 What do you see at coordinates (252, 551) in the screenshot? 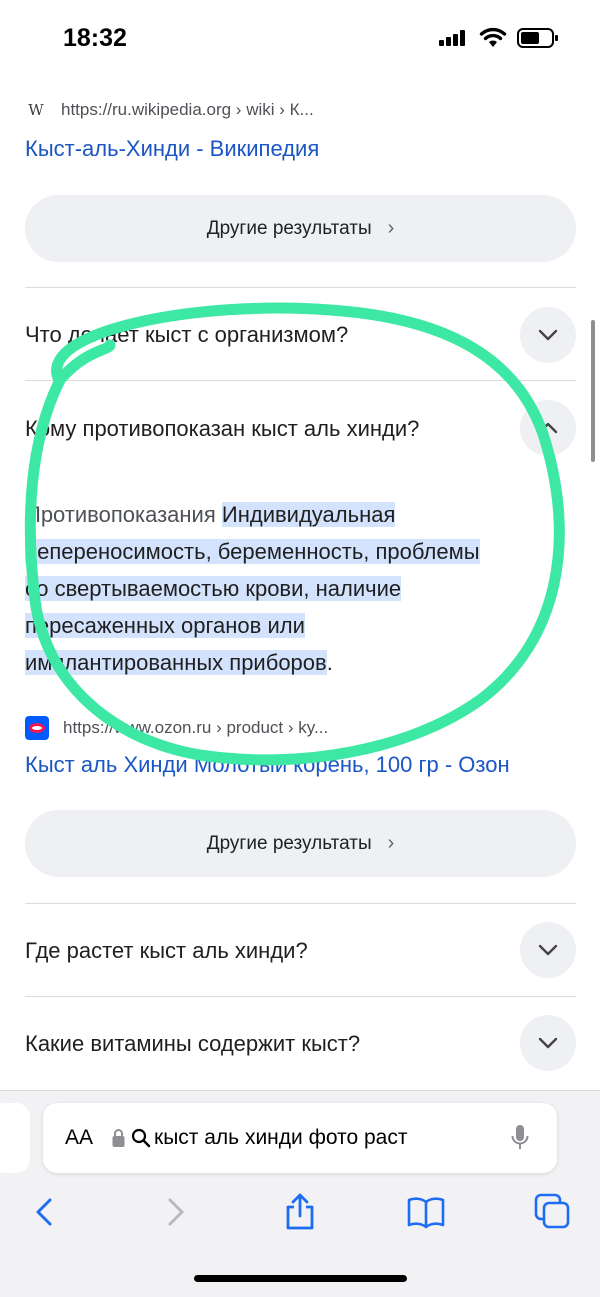
I see `highlighted-answer: непереносимость, беременность, проблемы` at bounding box center [252, 551].